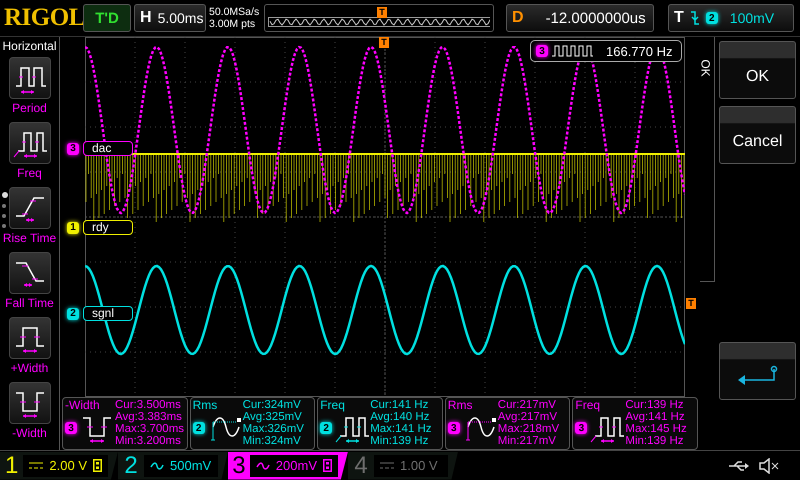  What do you see at coordinates (400, 417) in the screenshot?
I see `measurement-value: Avg:140 Hz` at bounding box center [400, 417].